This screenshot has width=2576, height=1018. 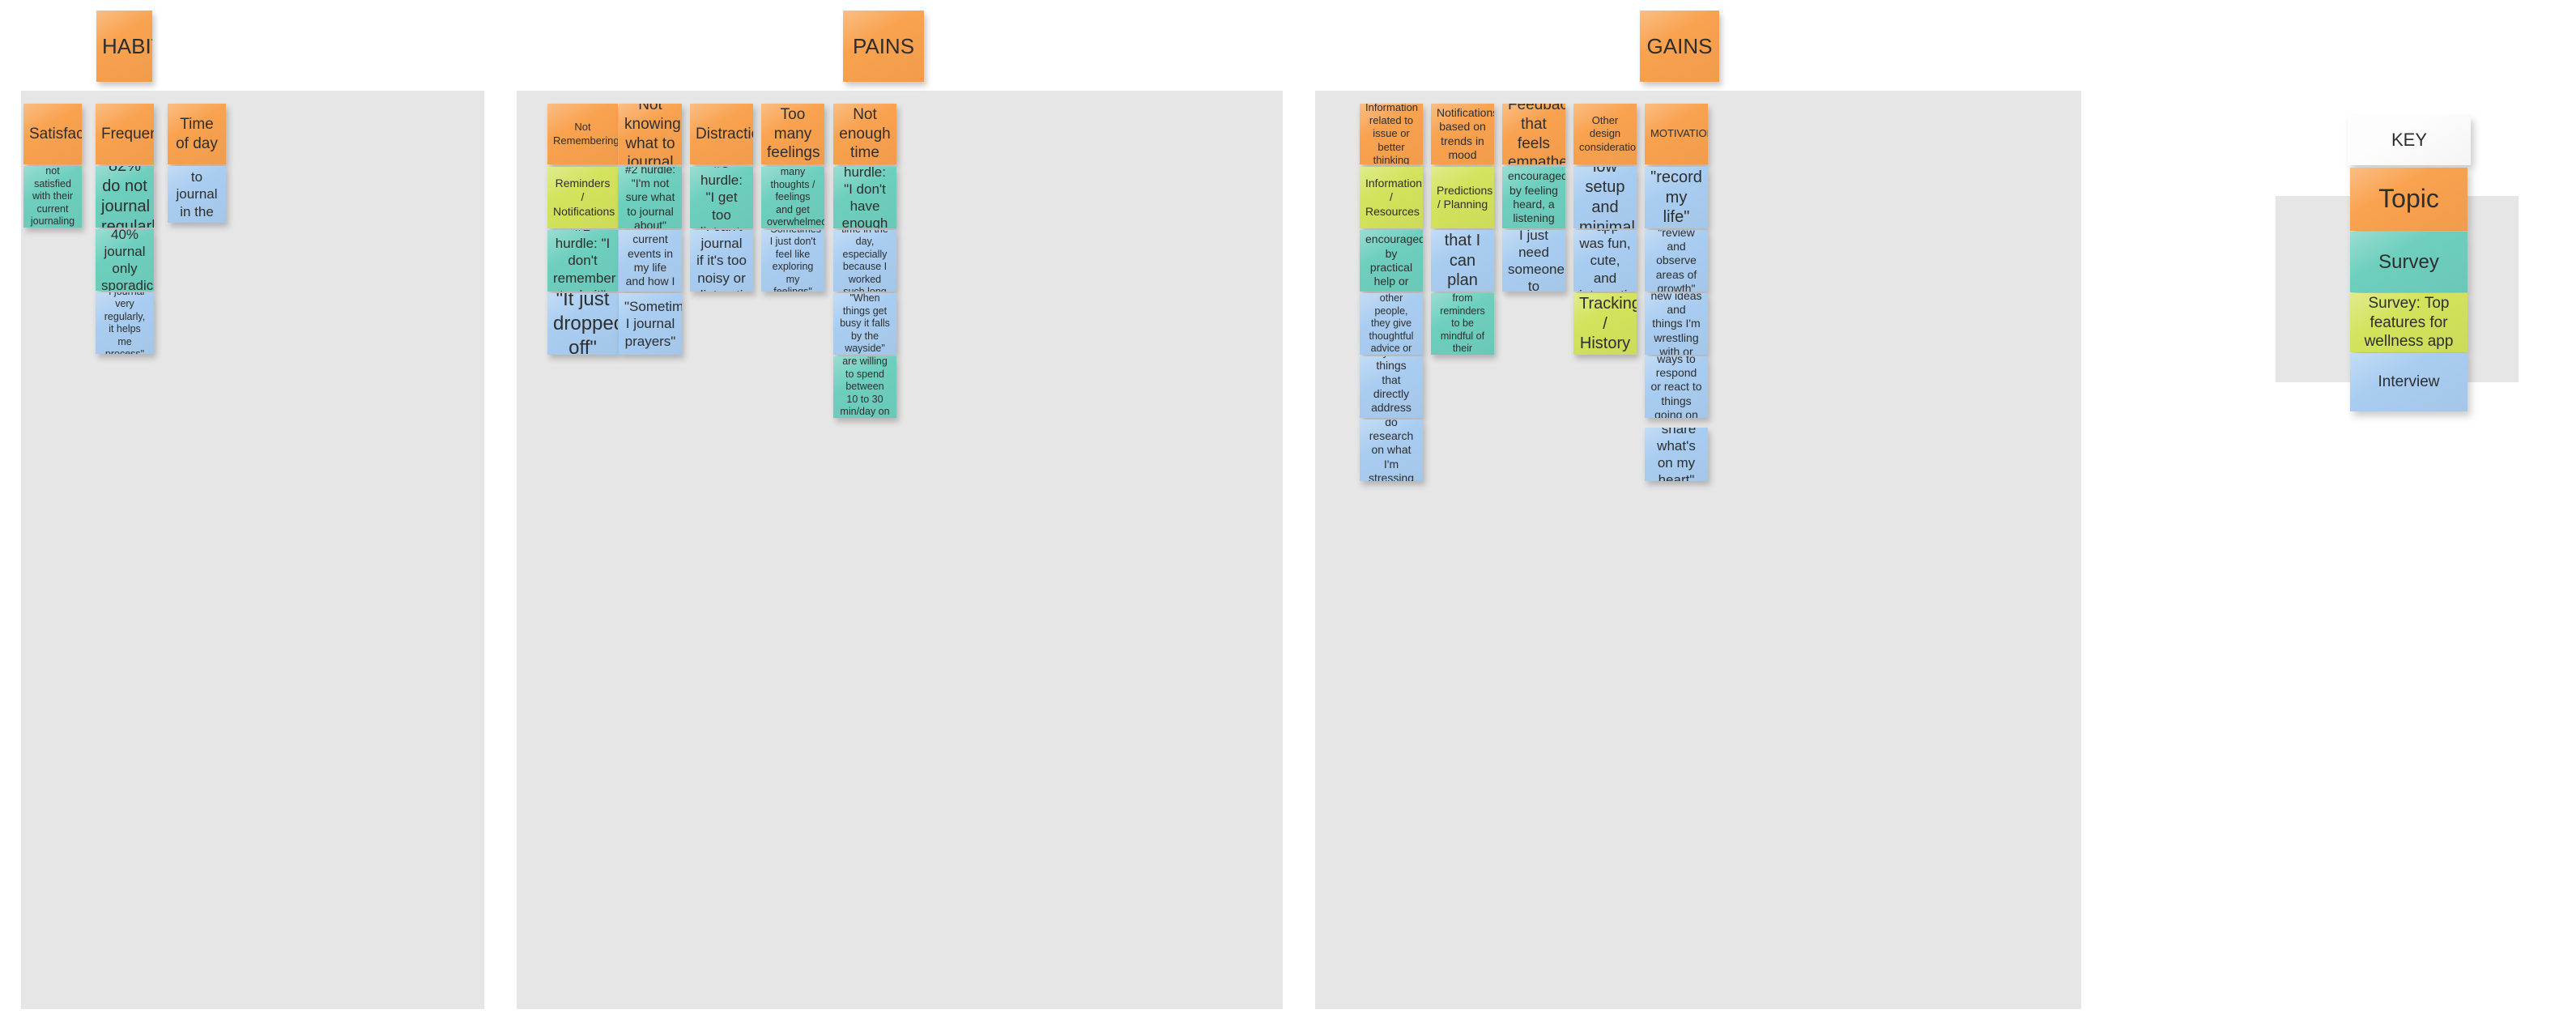 I want to click on sticky-note: 40% journal only sporadically, so click(x=125, y=260).